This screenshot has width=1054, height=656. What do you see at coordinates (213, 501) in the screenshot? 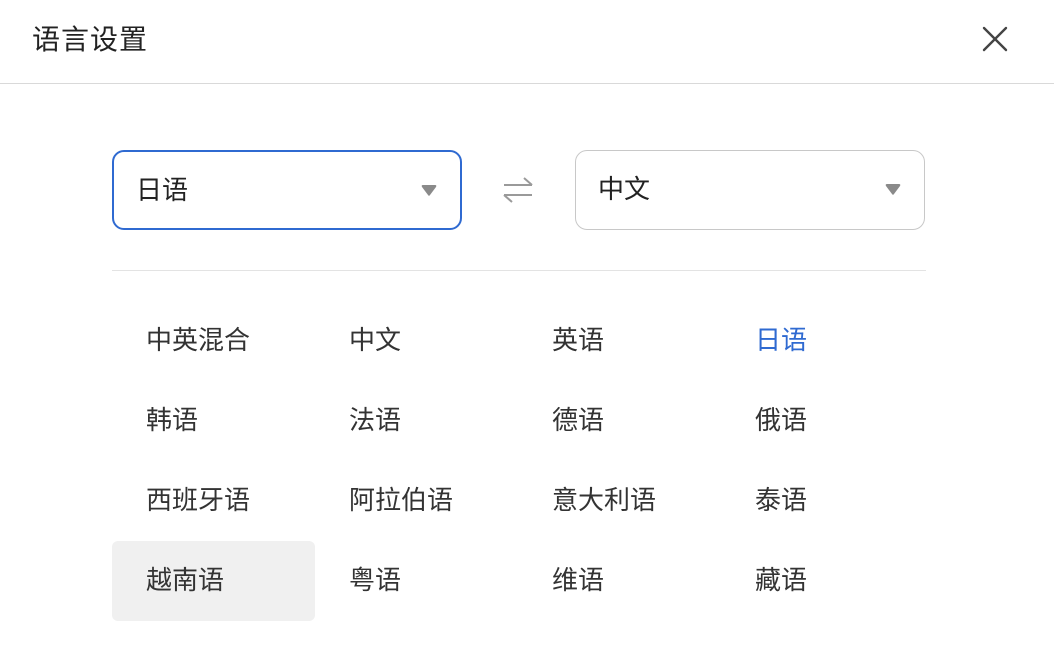
I see `language-option: 西班牙语` at bounding box center [213, 501].